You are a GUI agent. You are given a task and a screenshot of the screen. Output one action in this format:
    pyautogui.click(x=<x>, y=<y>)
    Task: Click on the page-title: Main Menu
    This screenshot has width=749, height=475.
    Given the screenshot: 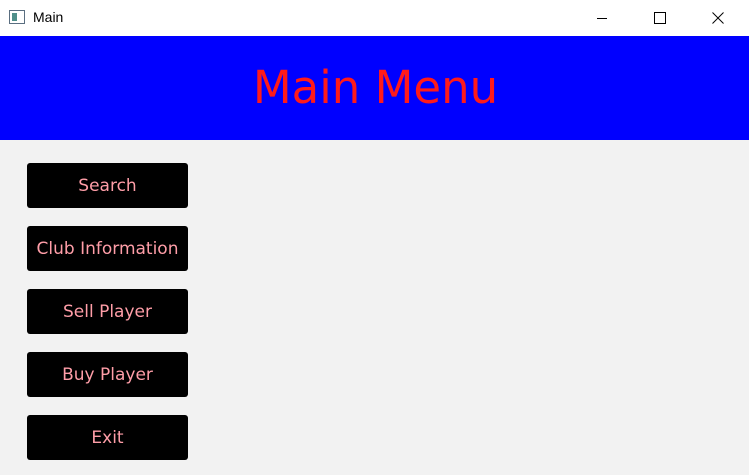 What is the action you would take?
    pyautogui.click(x=375, y=87)
    